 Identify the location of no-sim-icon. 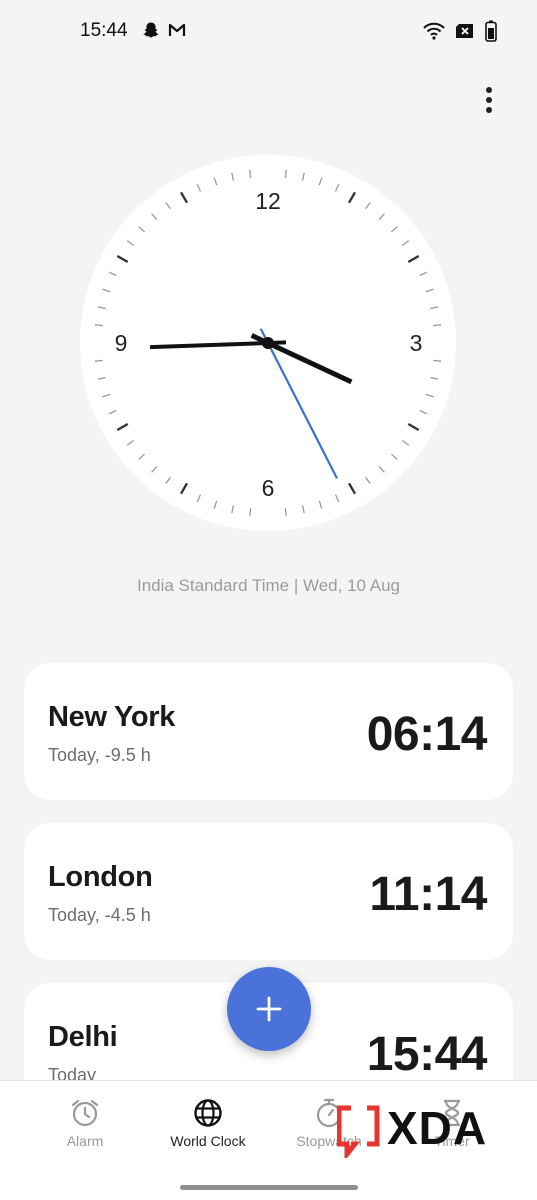
(464, 31).